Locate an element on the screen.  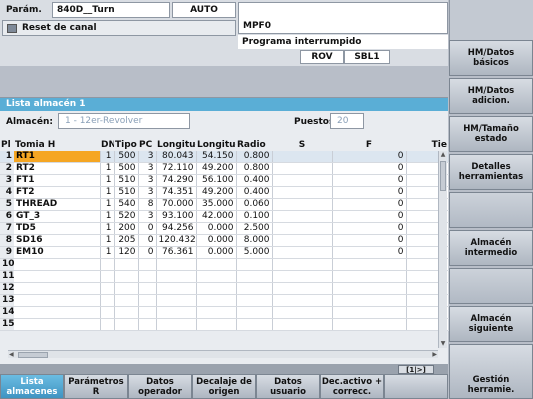
cell-tipo: 500 is located at coordinates (126, 168).